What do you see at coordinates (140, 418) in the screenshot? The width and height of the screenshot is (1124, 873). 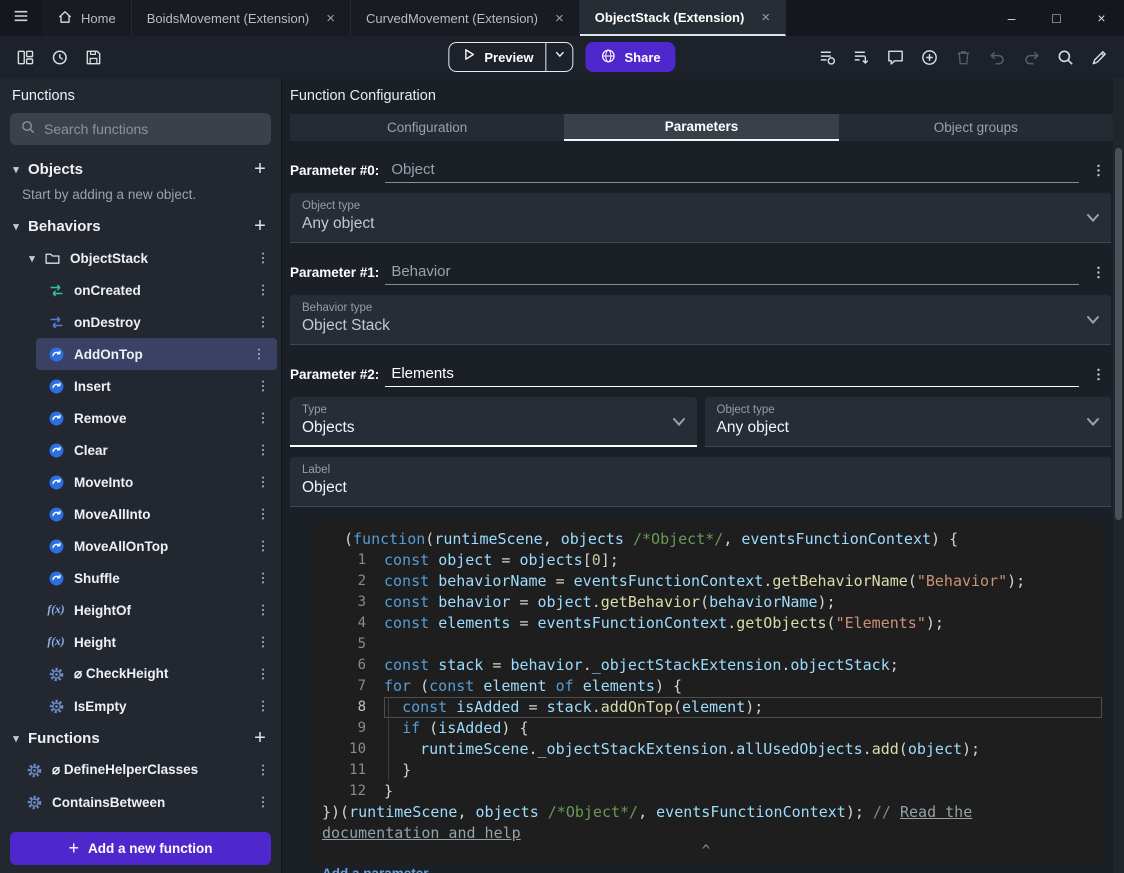 I see `function-remove: Remove` at bounding box center [140, 418].